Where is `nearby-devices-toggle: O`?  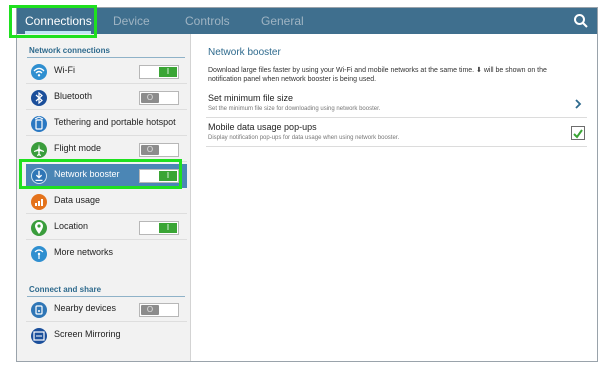 nearby-devices-toggle: O is located at coordinates (159, 310).